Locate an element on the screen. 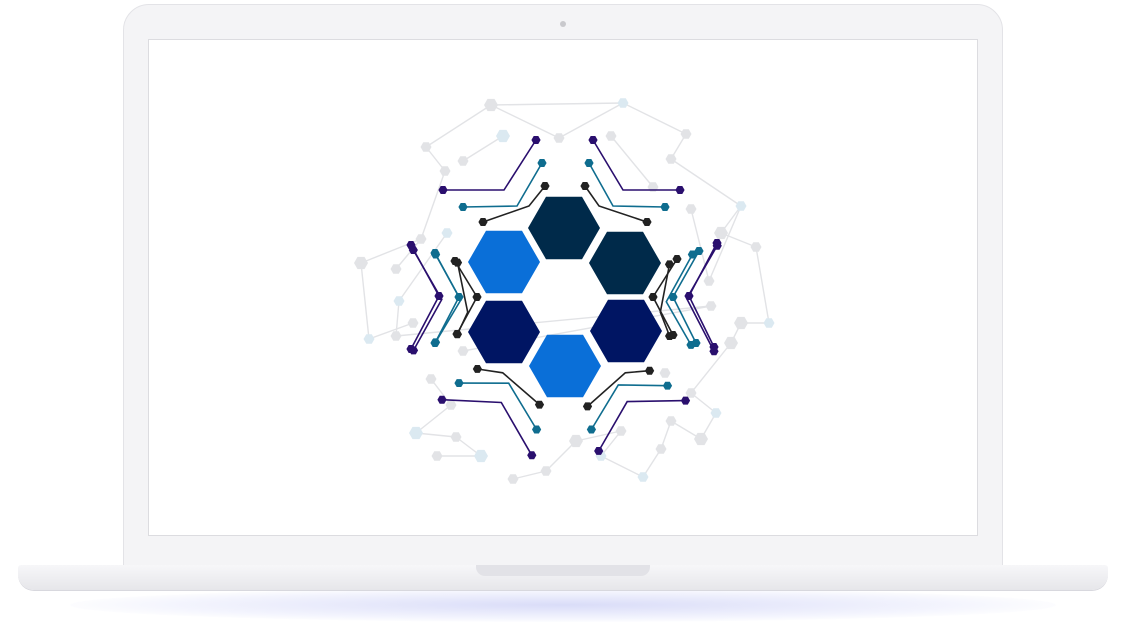  hexagon-top is located at coordinates (564, 228).